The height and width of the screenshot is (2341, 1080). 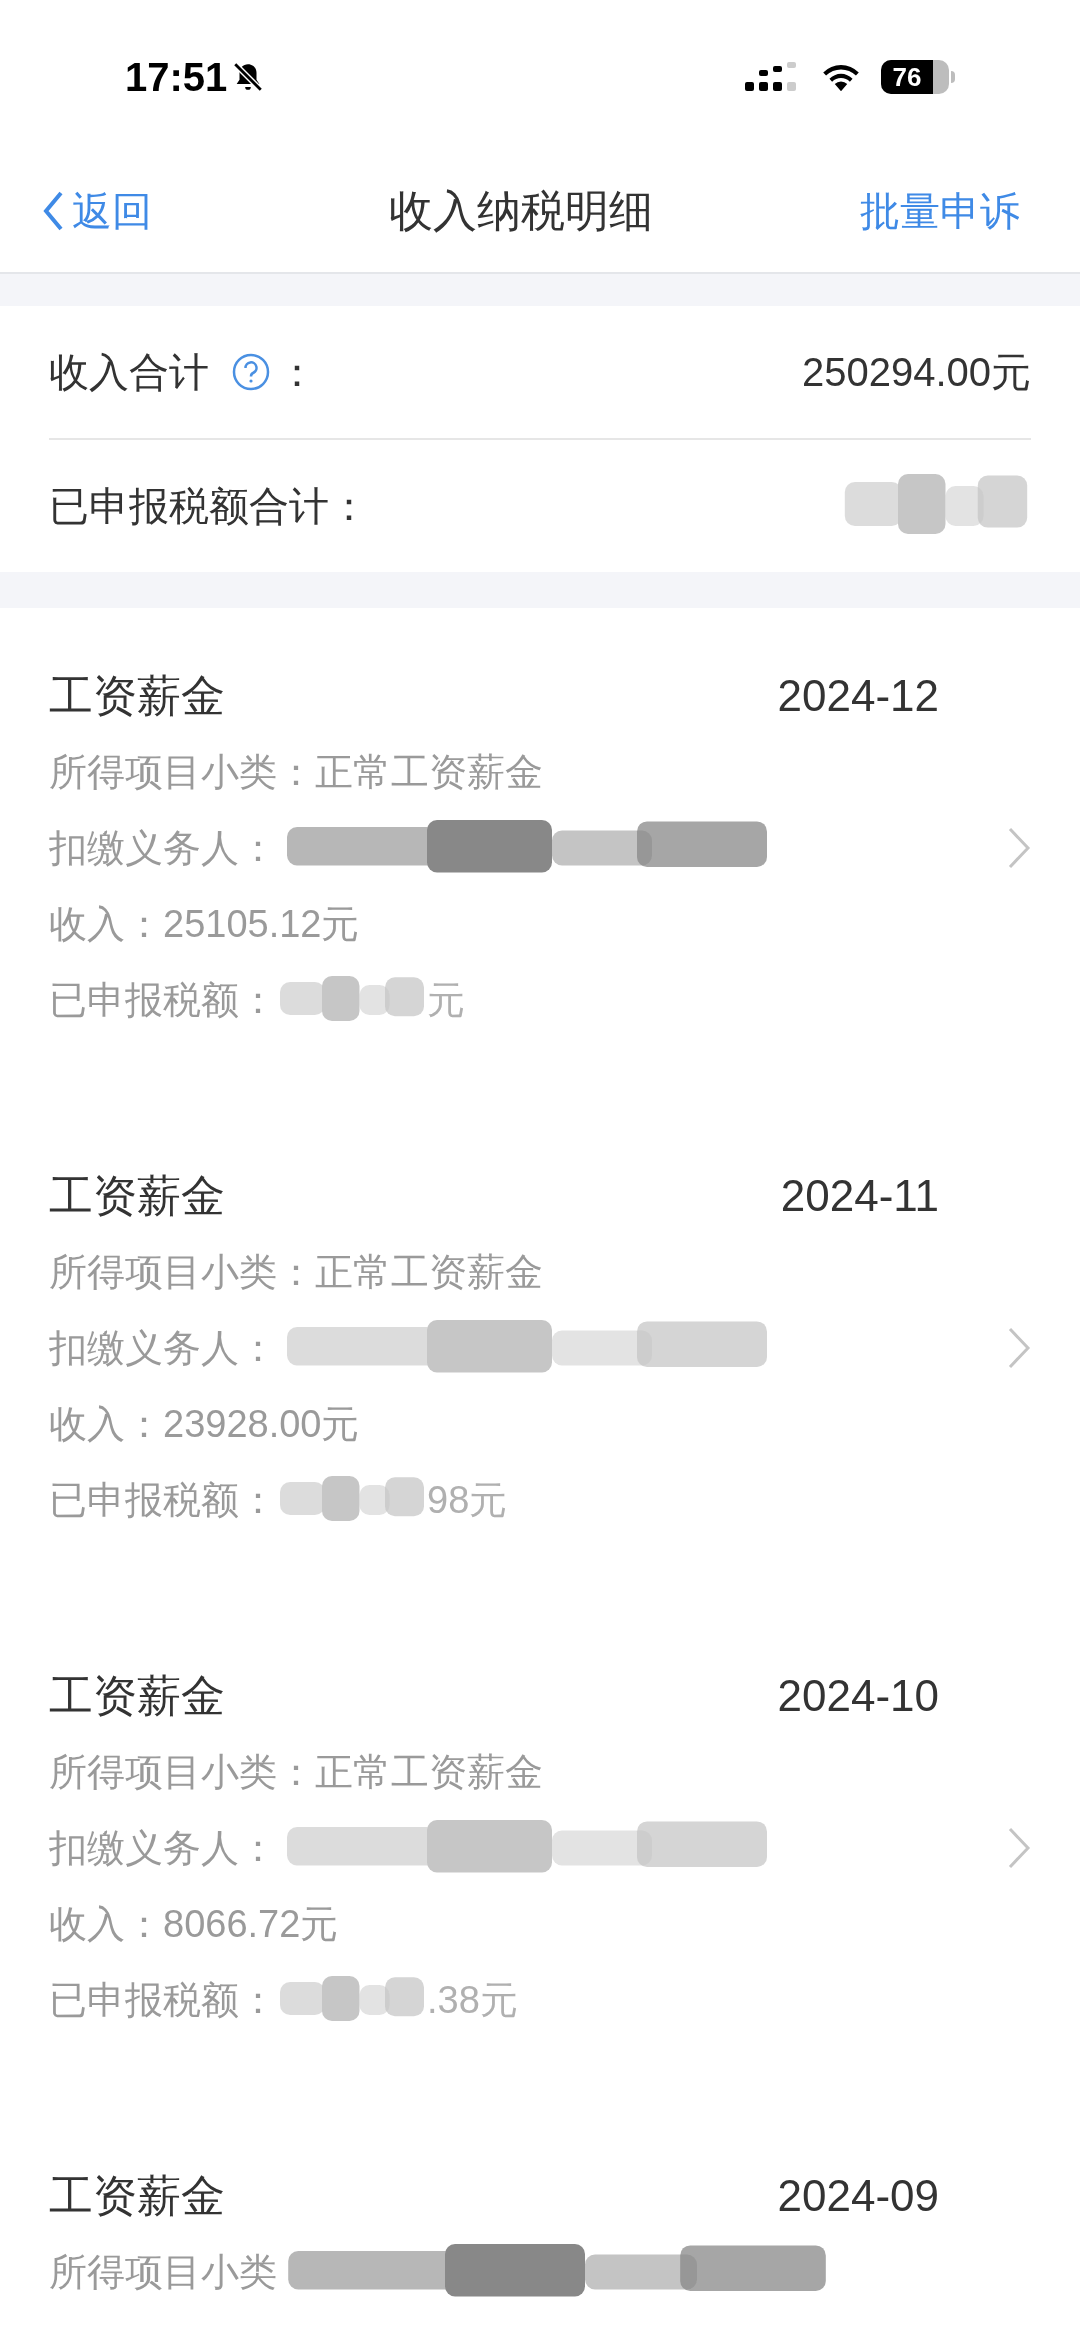 What do you see at coordinates (949, 211) in the screenshot?
I see `batch-appeal-button: 批量申诉` at bounding box center [949, 211].